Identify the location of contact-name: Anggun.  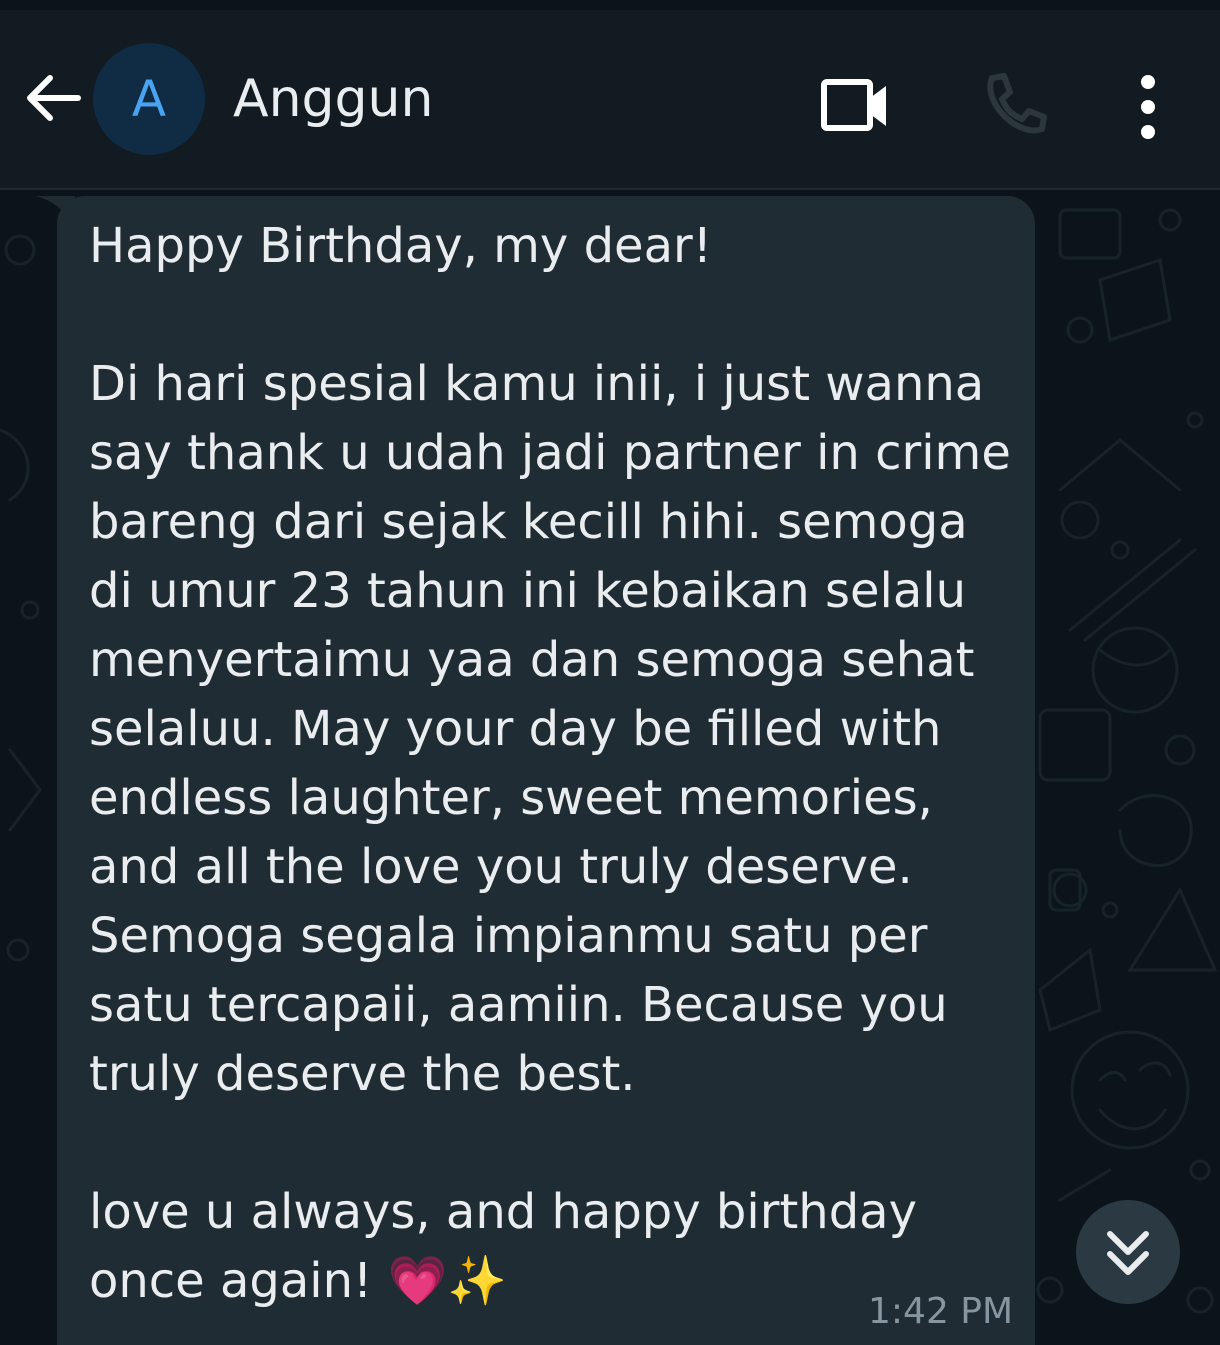
(333, 99).